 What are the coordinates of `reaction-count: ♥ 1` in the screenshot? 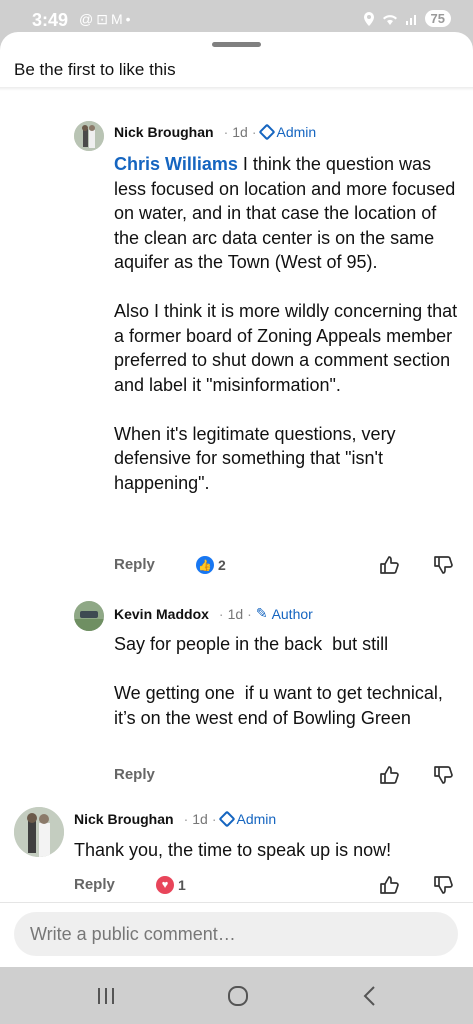 It's located at (171, 885).